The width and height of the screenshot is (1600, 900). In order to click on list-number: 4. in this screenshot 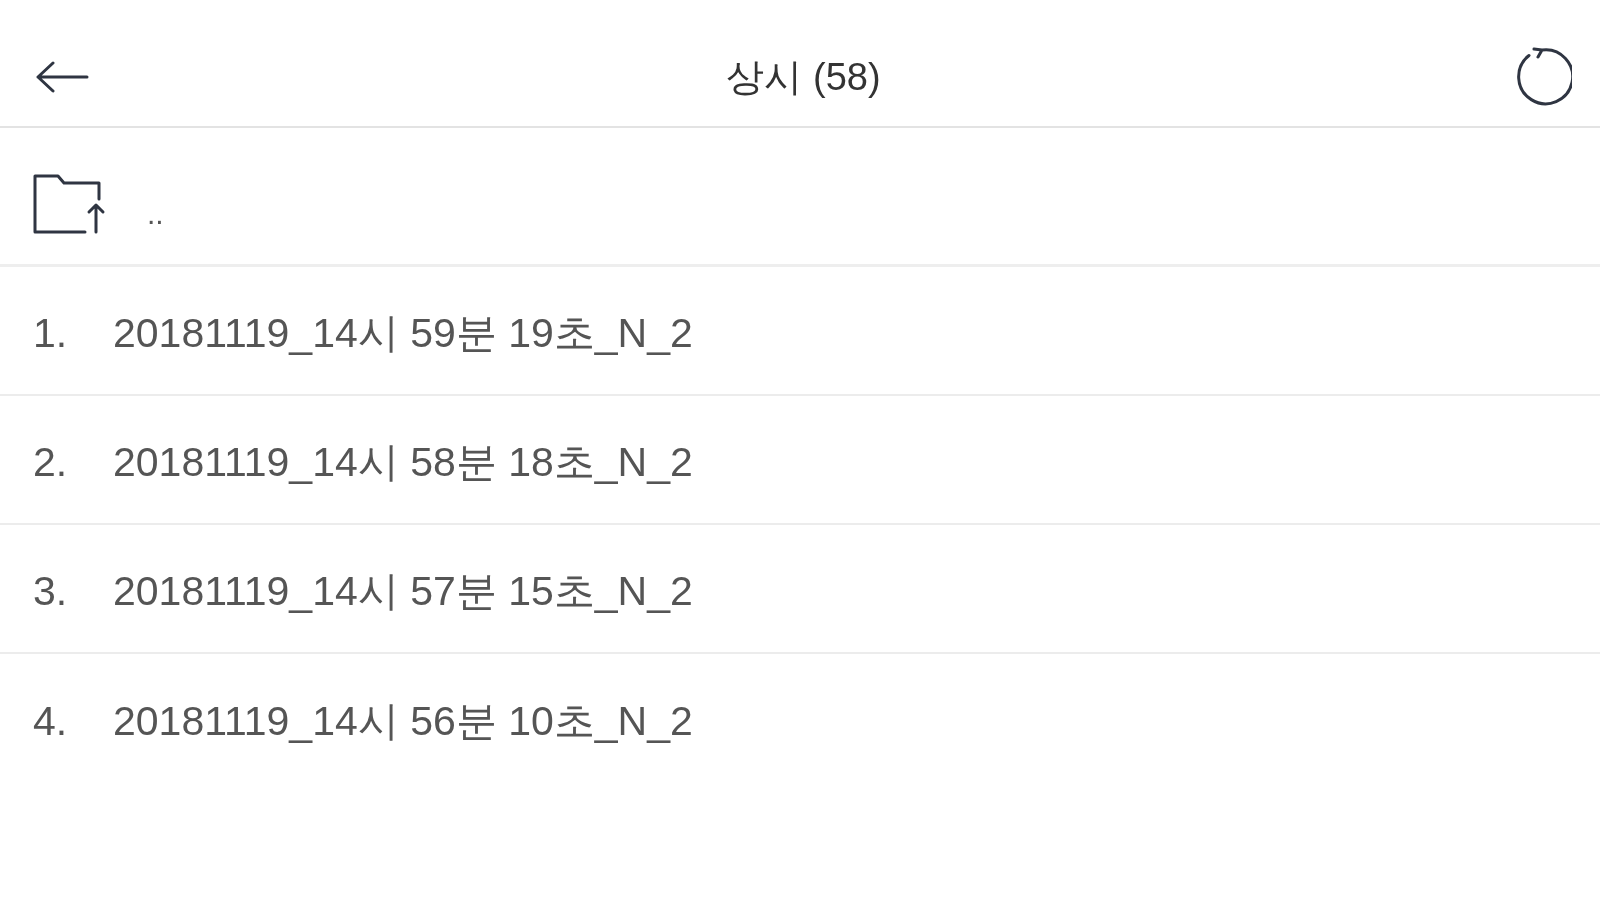, I will do `click(51, 721)`.